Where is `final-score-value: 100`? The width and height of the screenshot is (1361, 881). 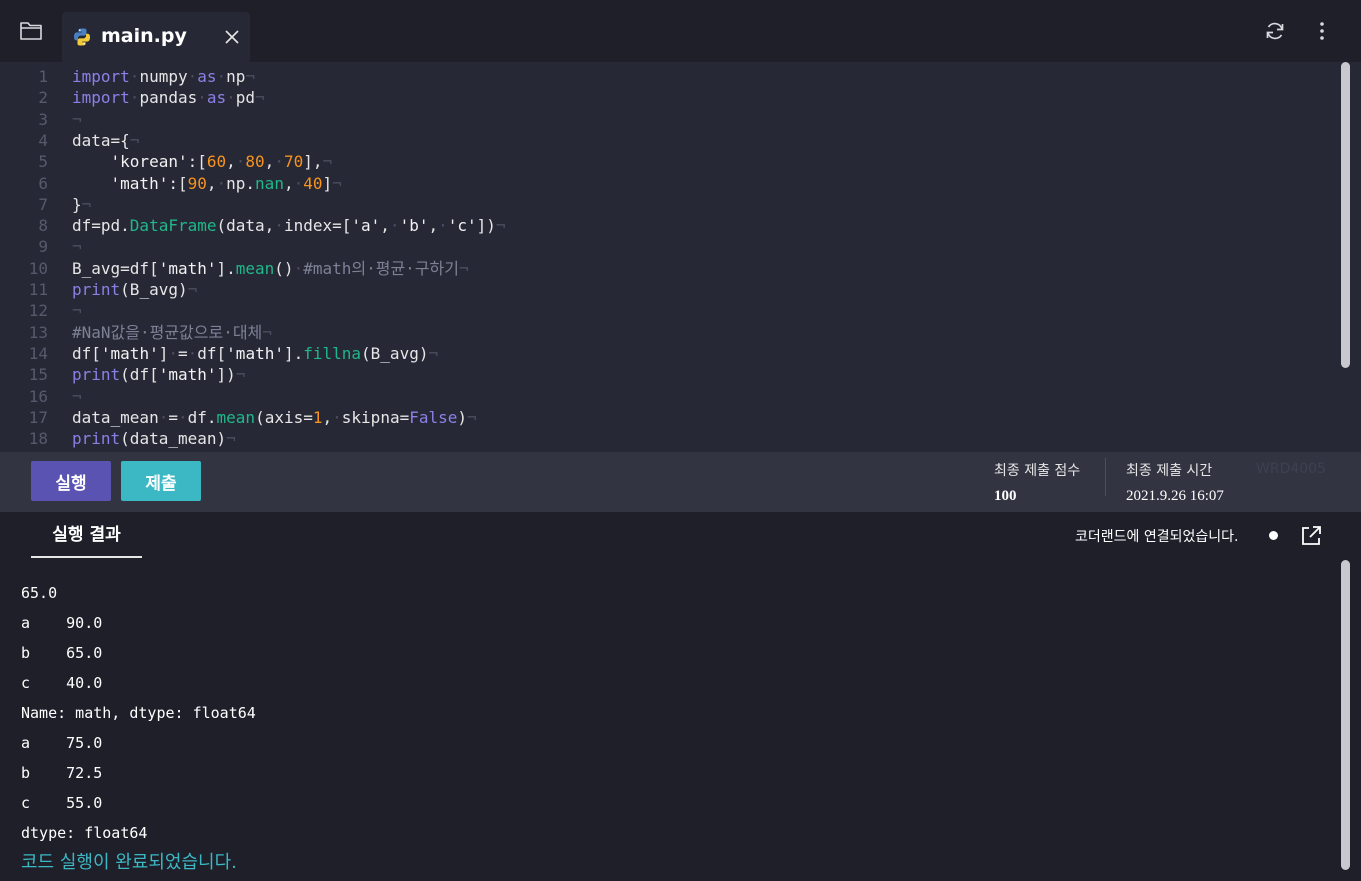
final-score-value: 100 is located at coordinates (1005, 496).